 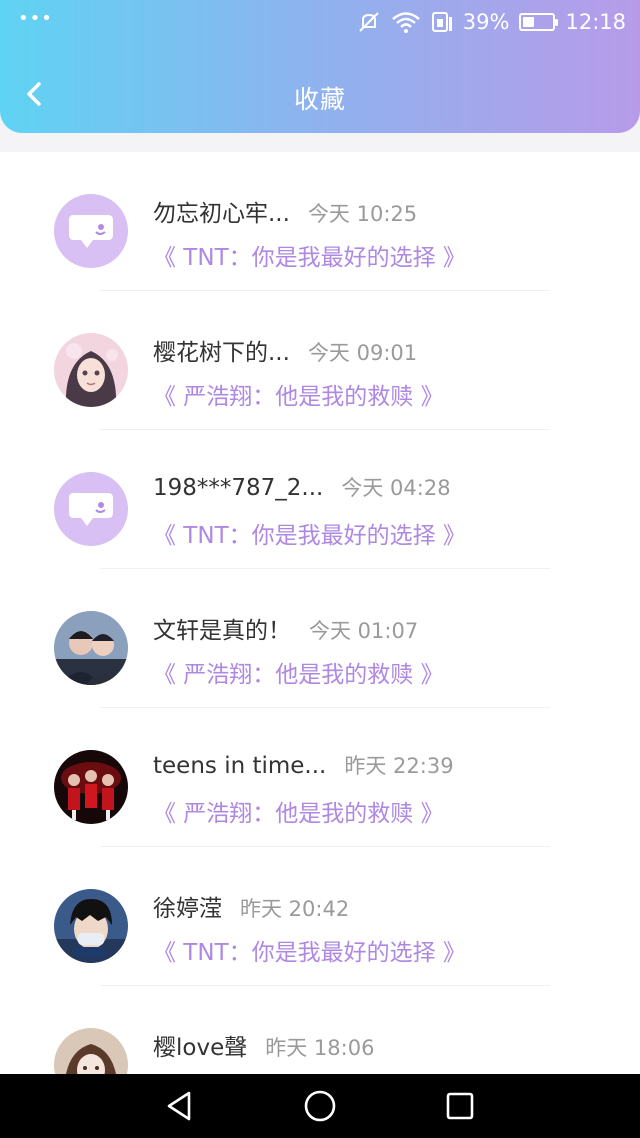 I want to click on list-item: 勿忘初心牢... 今天 10:25 《 TNT：你是我最好的选择 》, so click(x=320, y=221).